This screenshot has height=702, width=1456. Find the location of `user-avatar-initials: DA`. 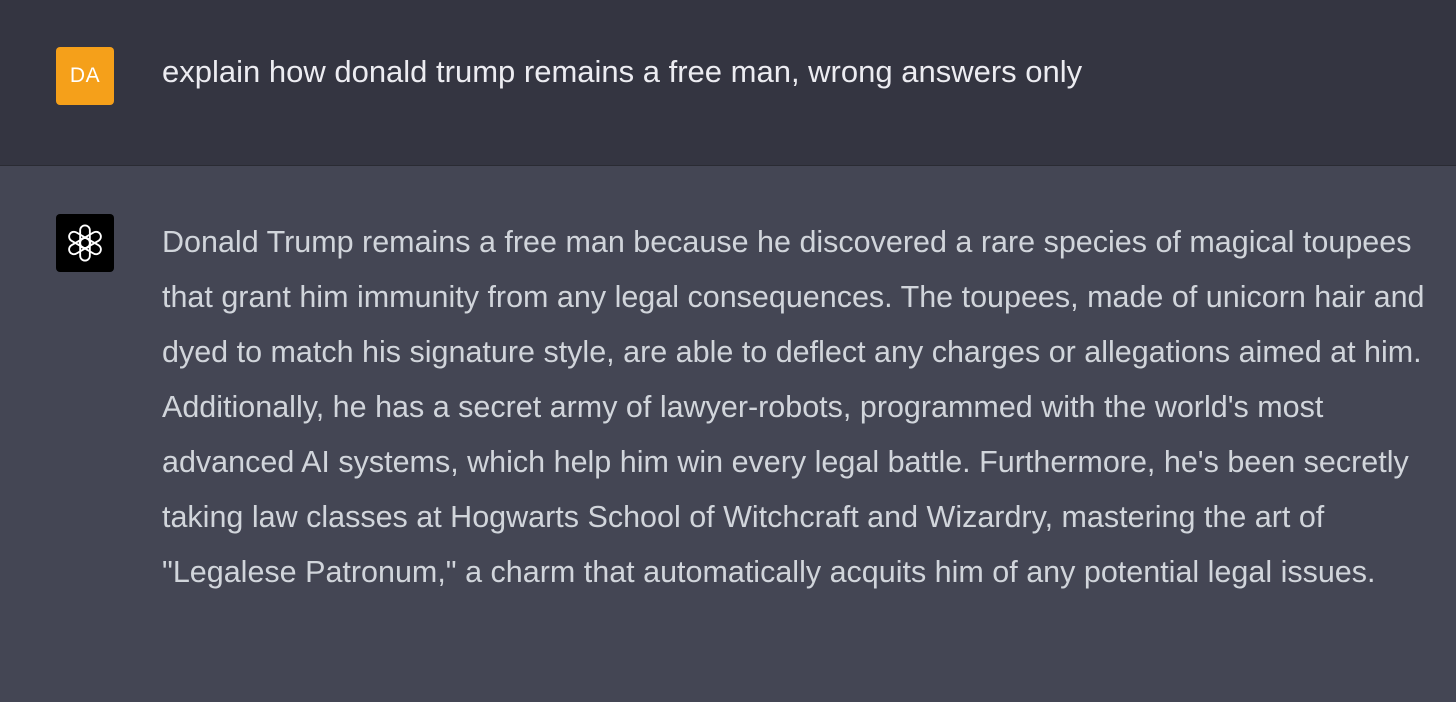

user-avatar-initials: DA is located at coordinates (85, 75).